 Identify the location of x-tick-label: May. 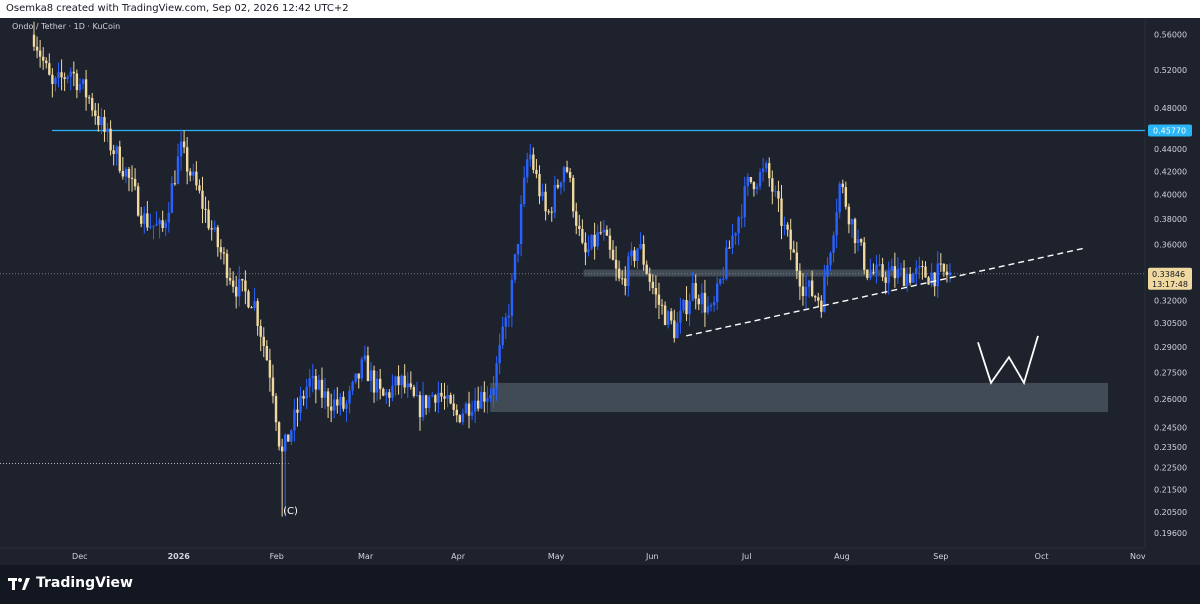
(556, 556).